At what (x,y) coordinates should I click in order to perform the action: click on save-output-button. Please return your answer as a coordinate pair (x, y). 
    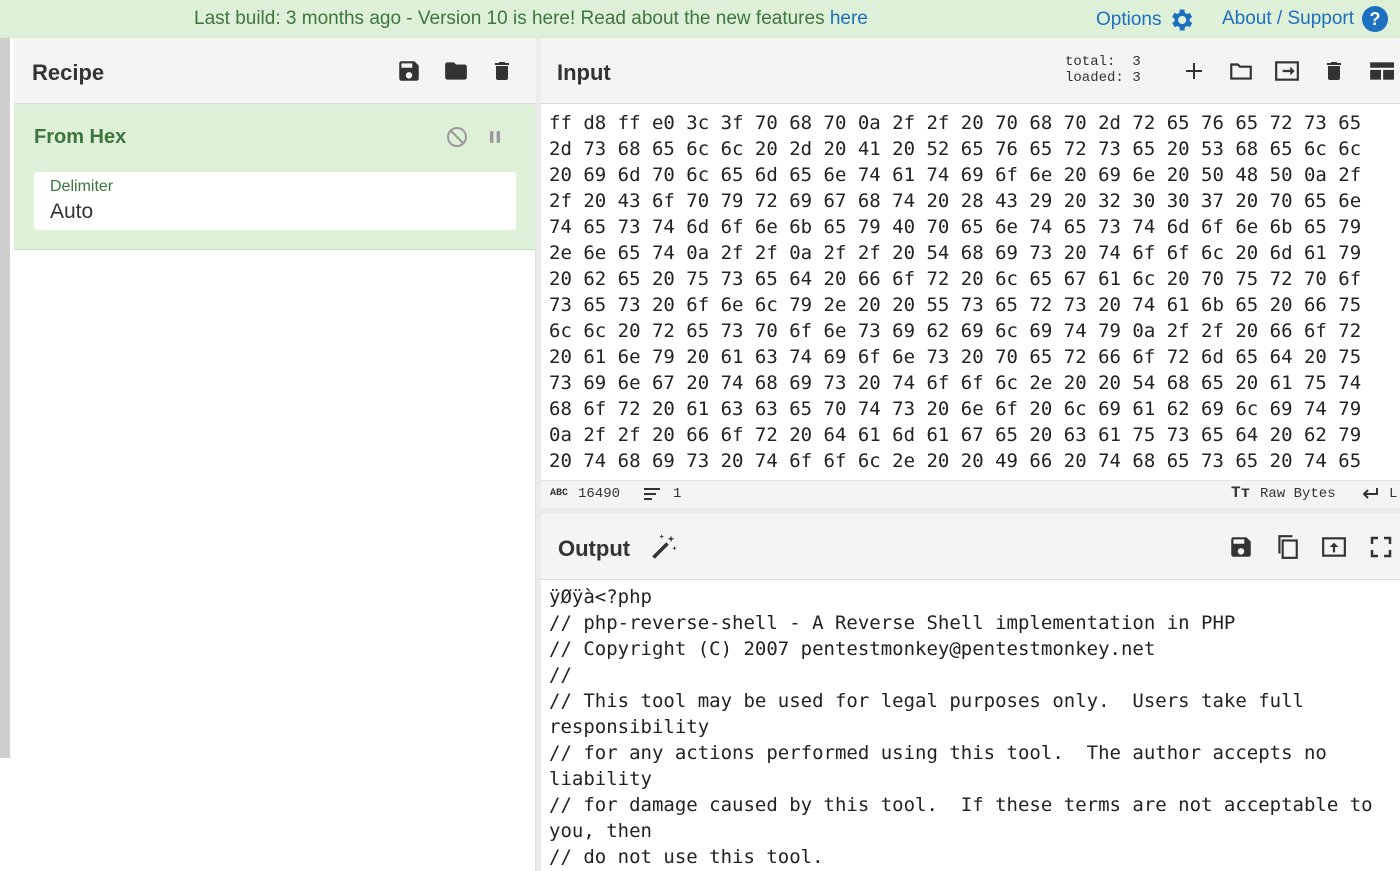
    Looking at the image, I should click on (1241, 547).